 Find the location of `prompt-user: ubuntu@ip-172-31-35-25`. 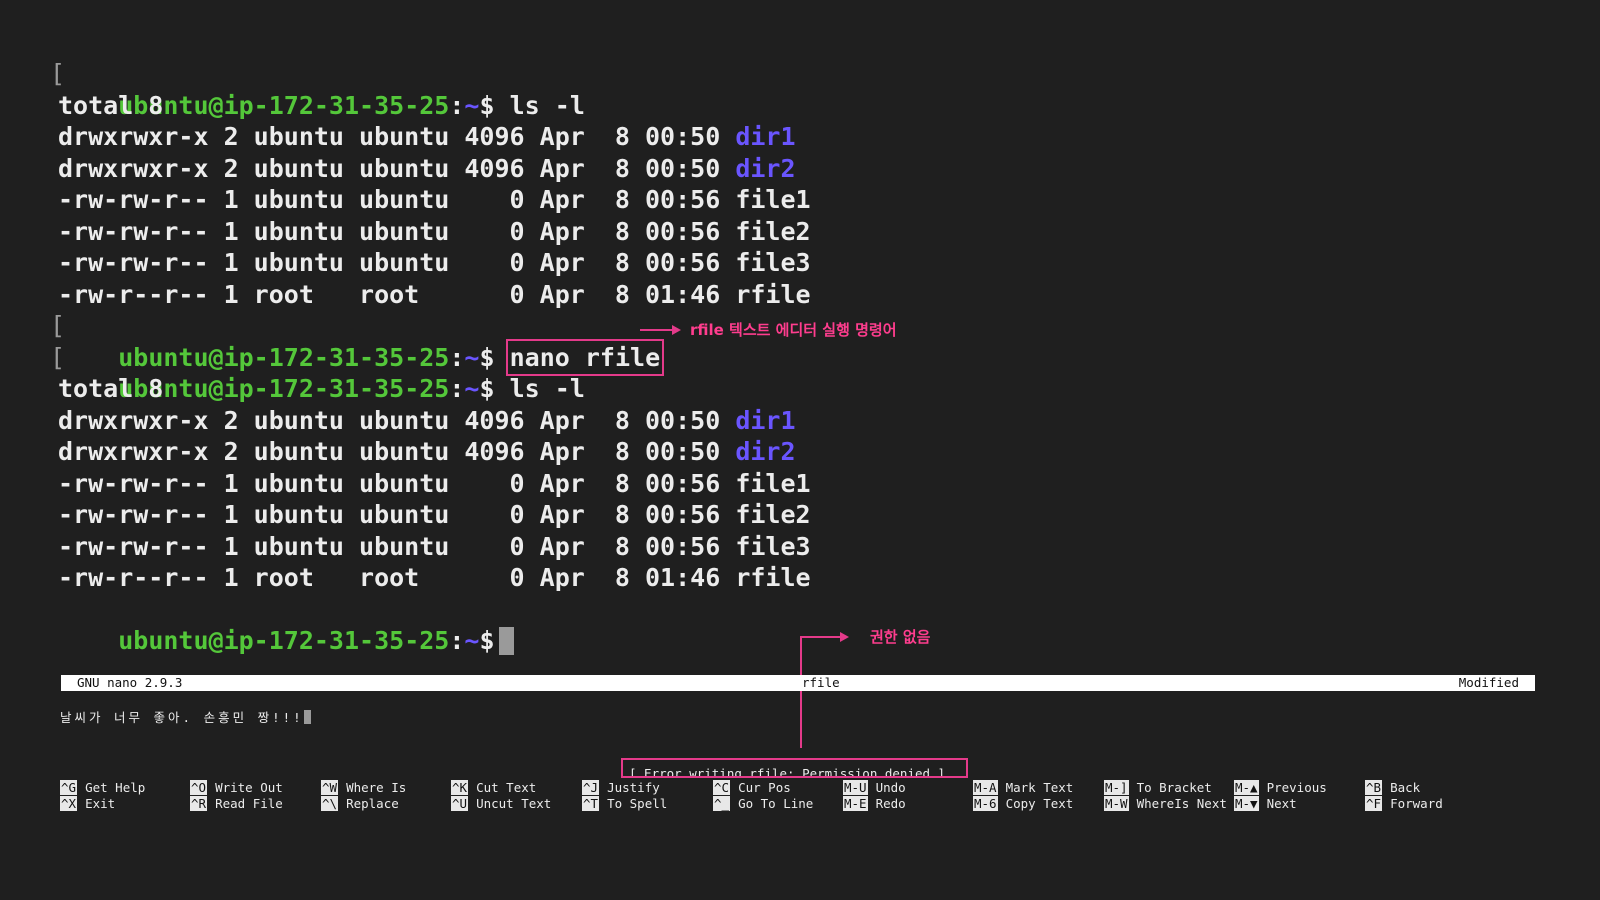

prompt-user: ubuntu@ip-172-31-35-25 is located at coordinates (284, 640).